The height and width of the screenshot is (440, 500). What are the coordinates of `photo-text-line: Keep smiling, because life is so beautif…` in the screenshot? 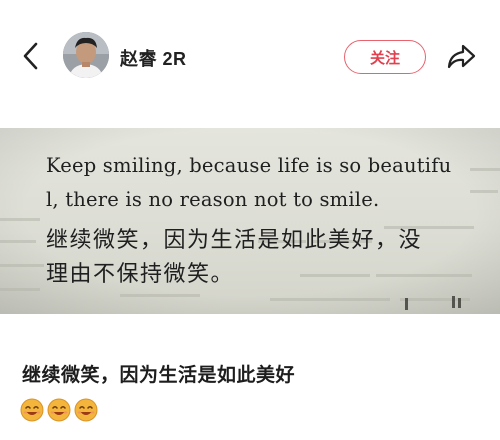 It's located at (249, 165).